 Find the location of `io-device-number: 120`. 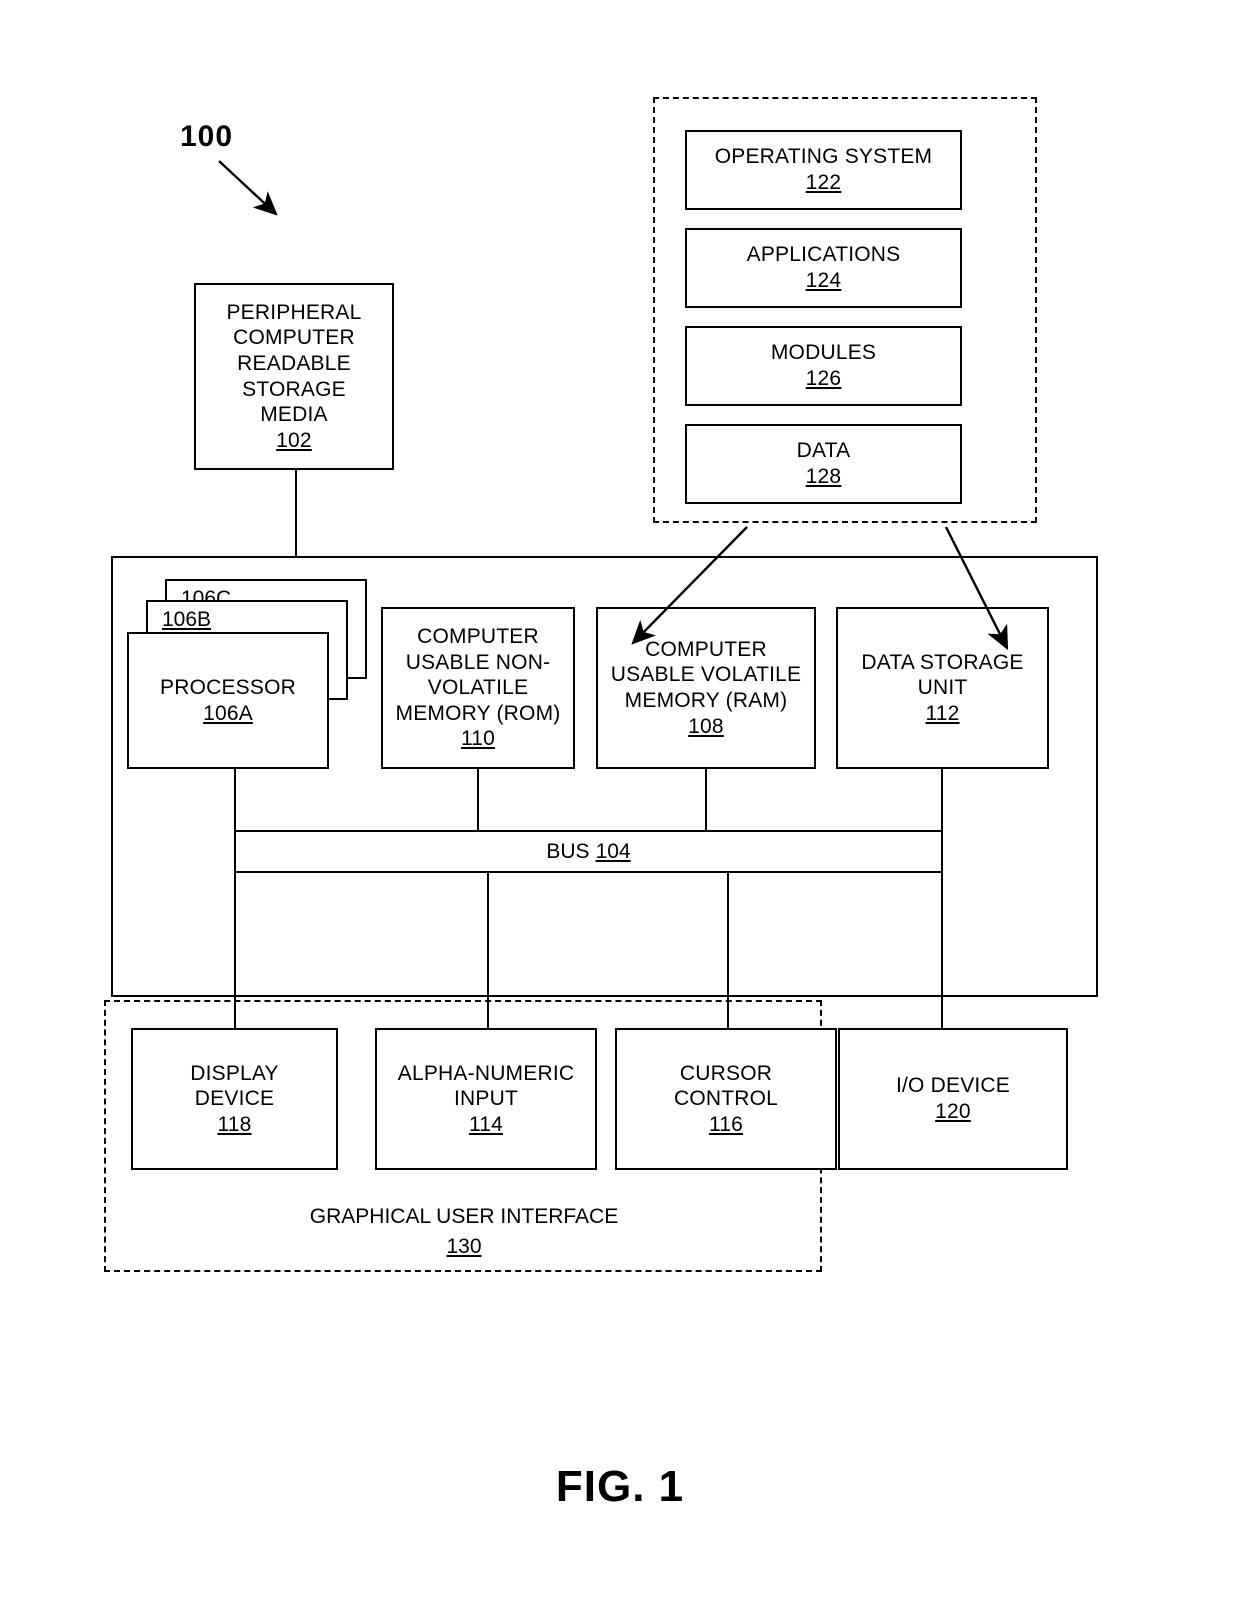

io-device-number: 120 is located at coordinates (953, 1111).